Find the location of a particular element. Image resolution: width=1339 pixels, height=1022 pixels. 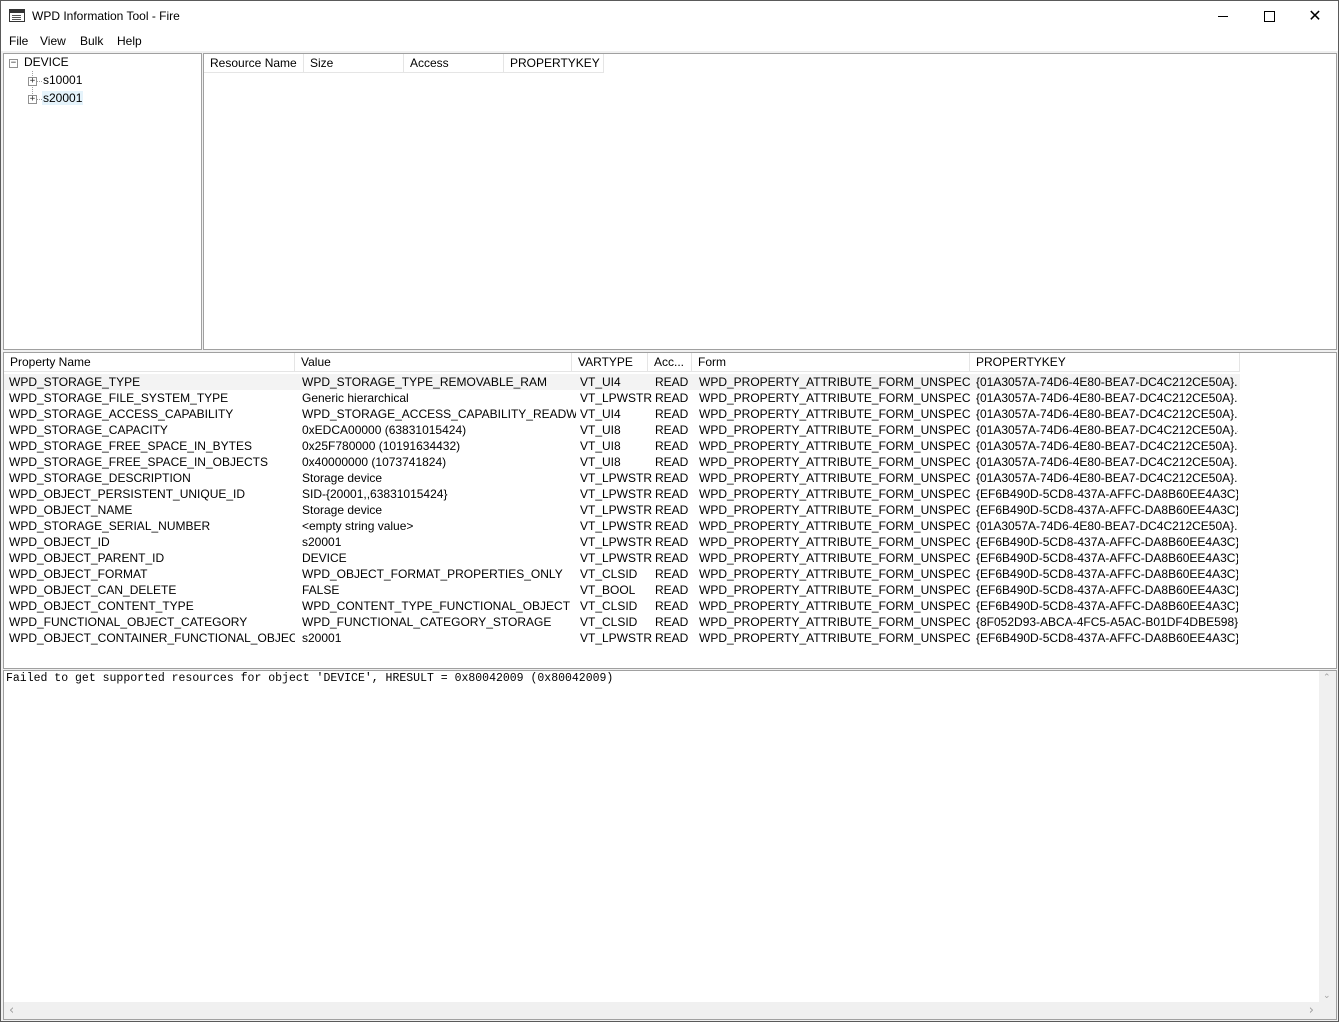

propertykey-cell: {8F052D93-ABCA-4FC5-A5AC-B01DF4DBE598}.2 is located at coordinates (1107, 622).